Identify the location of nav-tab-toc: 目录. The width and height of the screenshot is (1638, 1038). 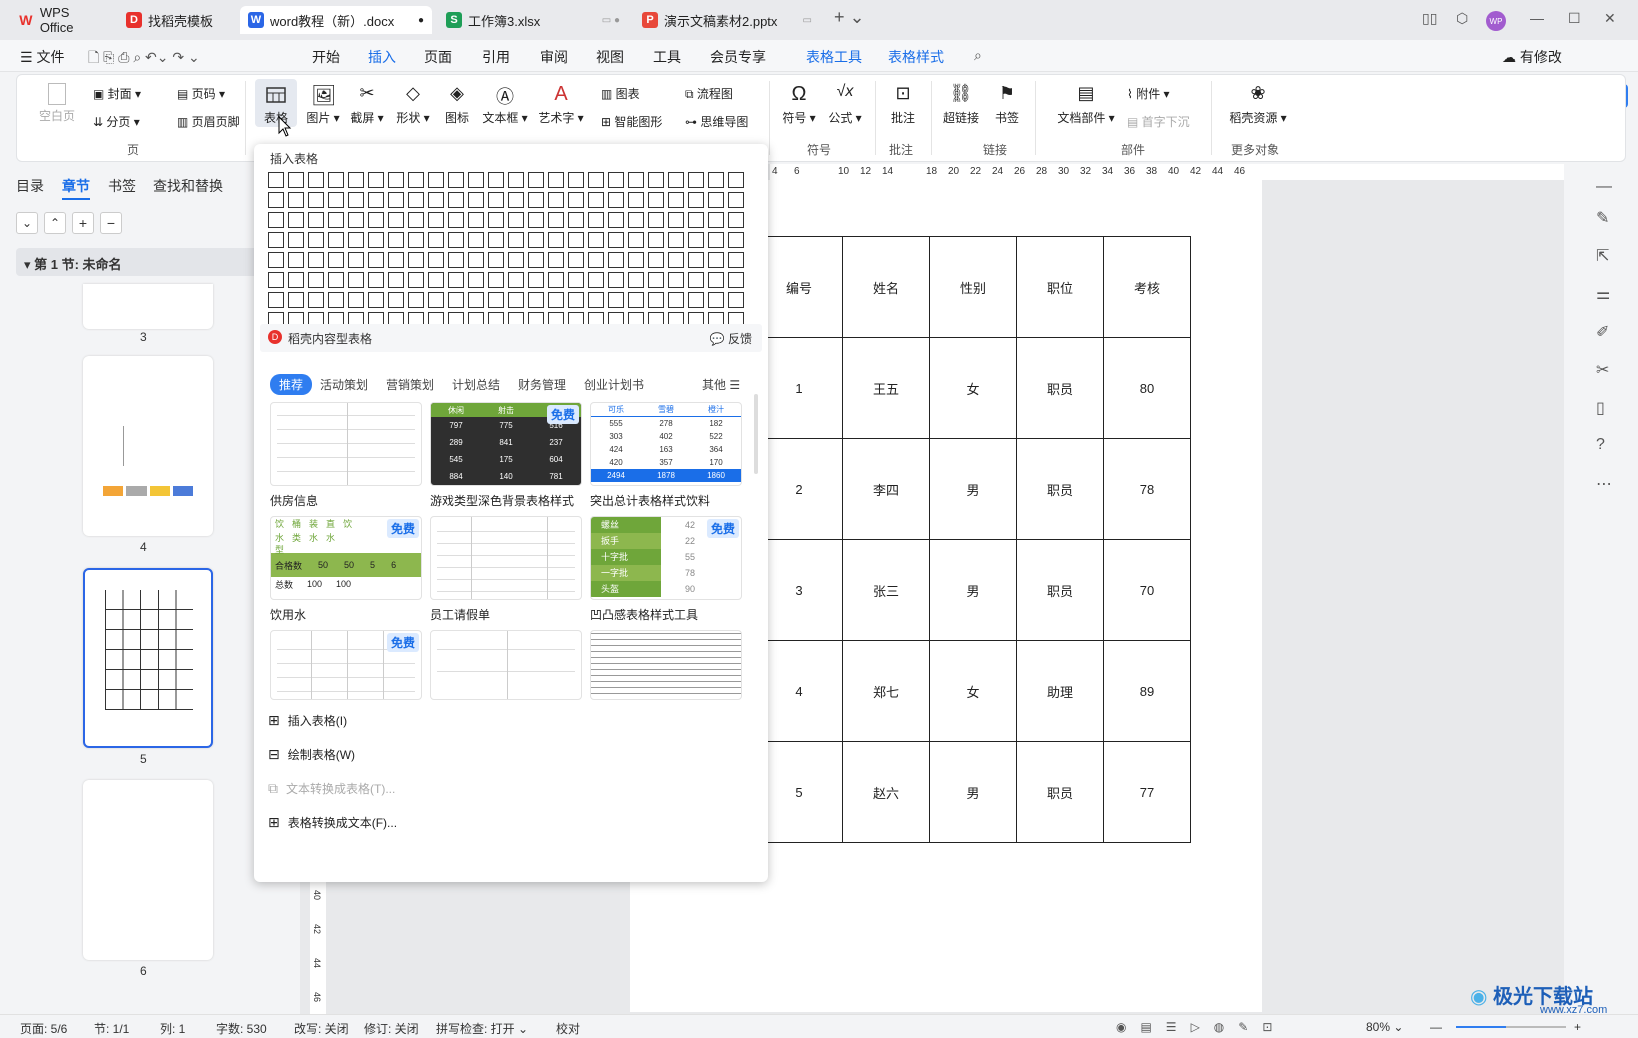
(30, 186).